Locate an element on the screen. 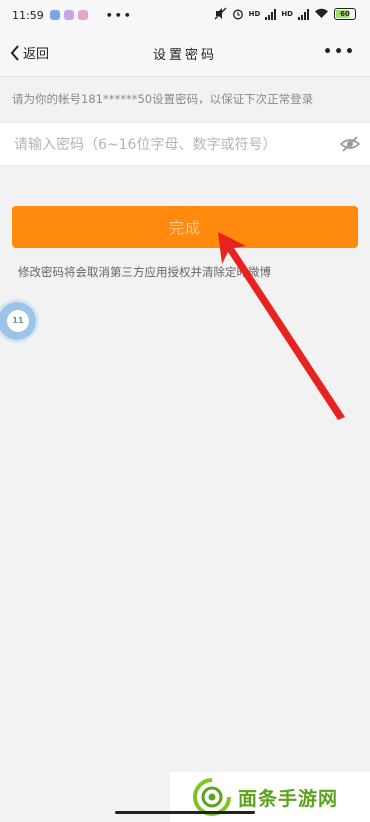 This screenshot has width=370, height=822. floating-assistant-label: 11 is located at coordinates (18, 321).